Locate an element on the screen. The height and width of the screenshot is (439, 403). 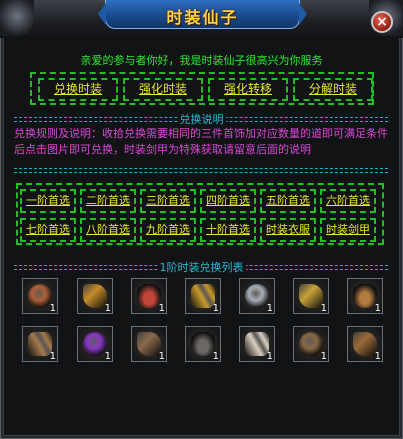
dark-amulet-icon is located at coordinates (203, 344).